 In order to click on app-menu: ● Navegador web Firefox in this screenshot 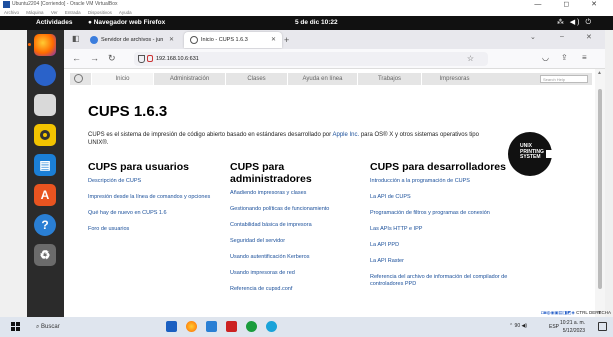, I will do `click(126, 23)`.